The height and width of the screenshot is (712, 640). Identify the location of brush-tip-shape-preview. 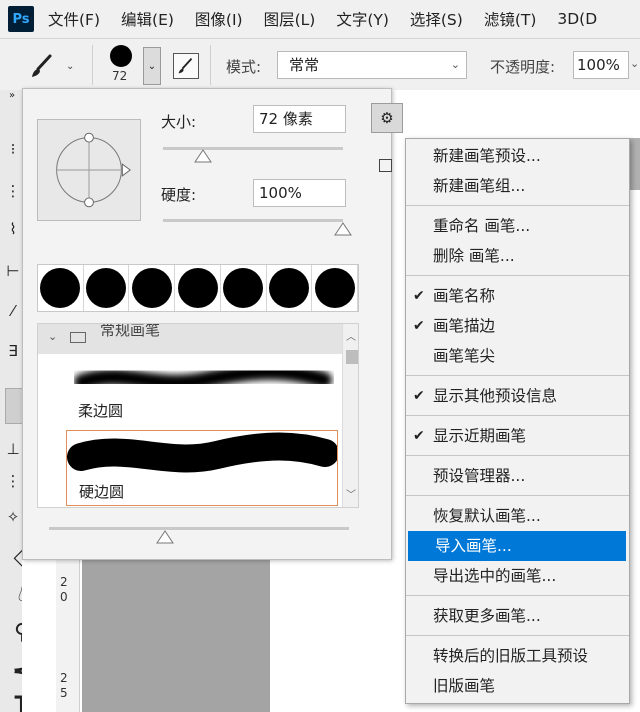
(89, 170).